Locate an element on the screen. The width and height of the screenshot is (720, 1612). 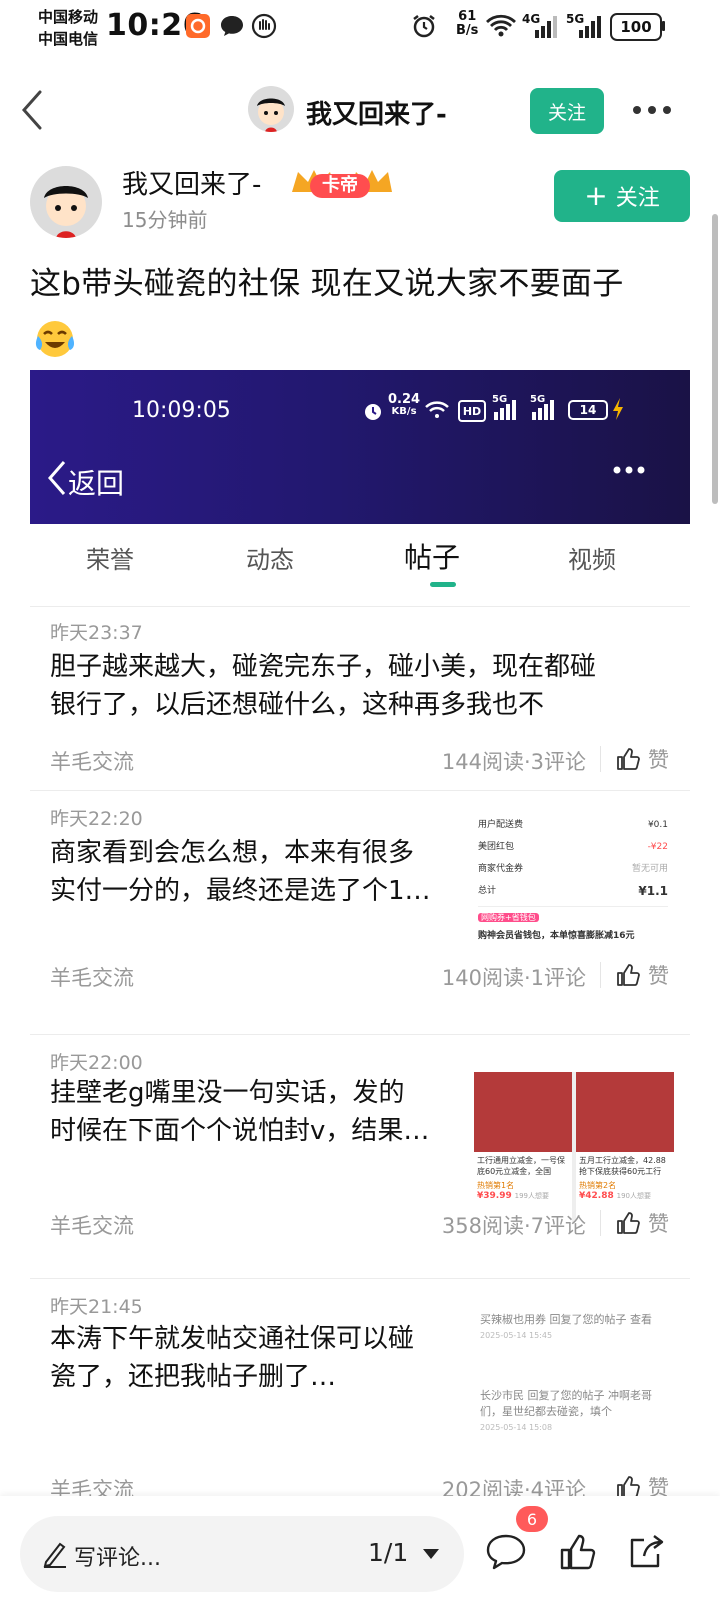
follow-button: + 关注 is located at coordinates (622, 196).